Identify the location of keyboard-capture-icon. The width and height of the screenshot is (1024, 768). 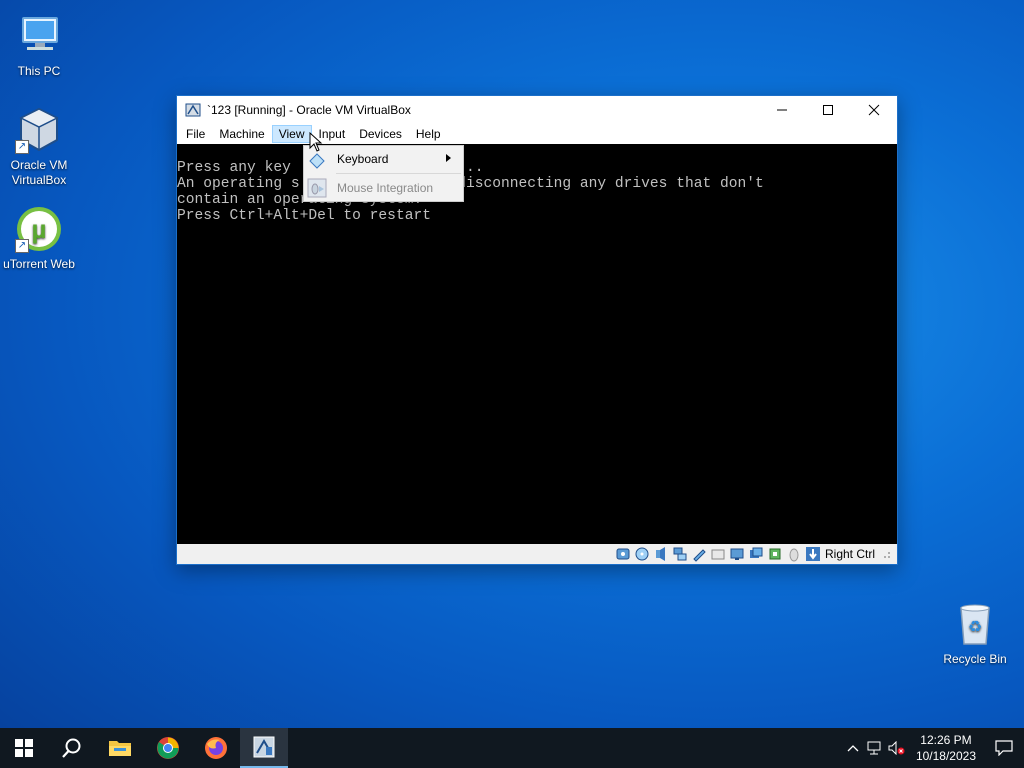
(813, 554).